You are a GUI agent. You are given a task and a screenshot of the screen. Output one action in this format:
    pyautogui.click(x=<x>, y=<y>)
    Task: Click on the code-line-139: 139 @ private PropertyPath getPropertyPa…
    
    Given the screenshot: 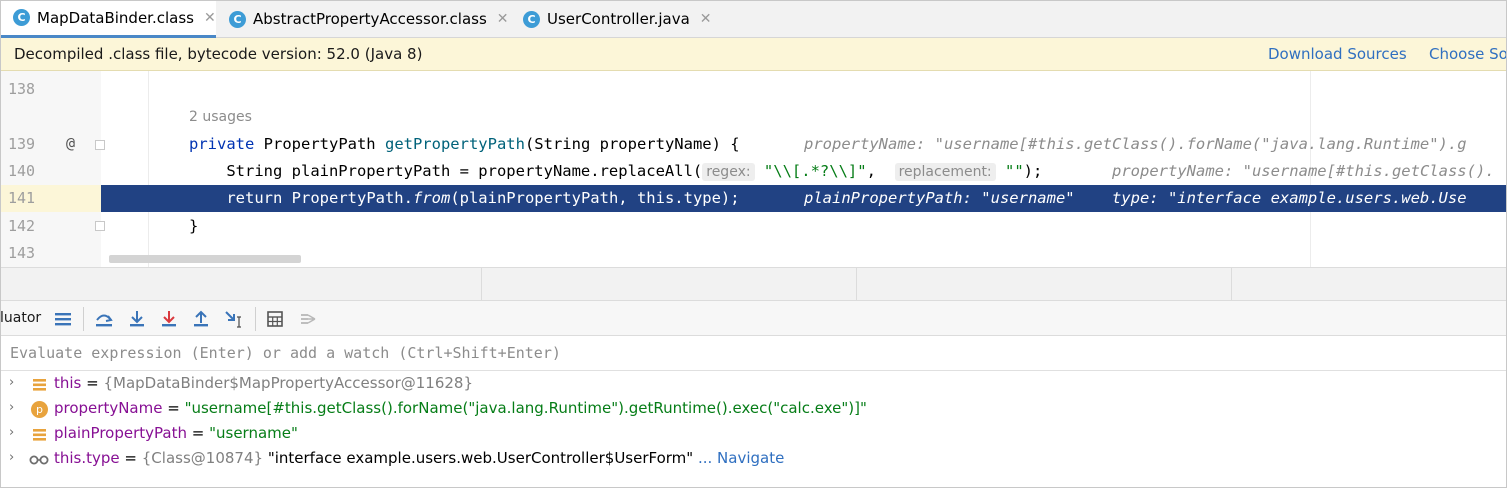 What is the action you would take?
    pyautogui.click(x=753, y=144)
    